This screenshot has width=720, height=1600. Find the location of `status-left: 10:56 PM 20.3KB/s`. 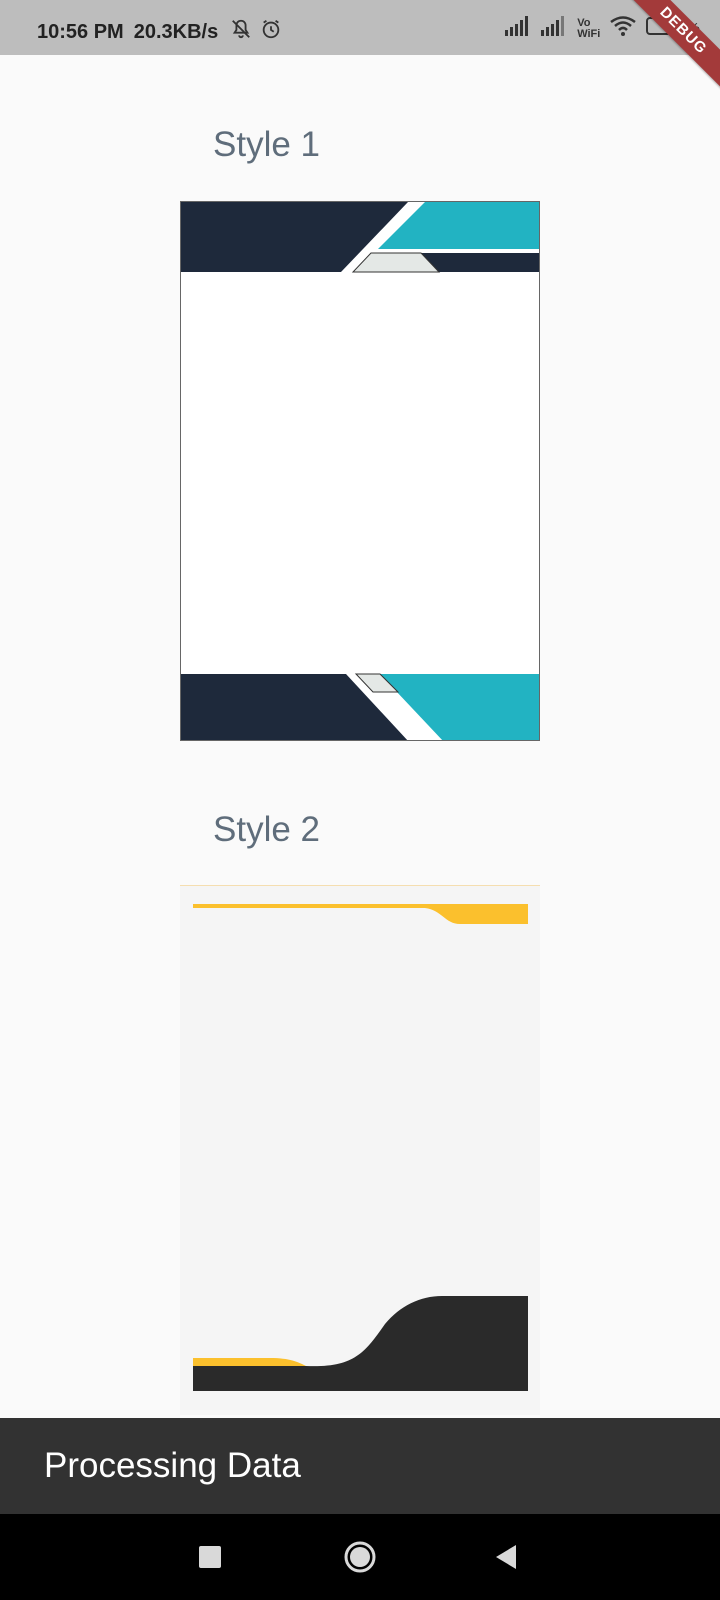

status-left: 10:56 PM 20.3KB/s is located at coordinates (159, 32).